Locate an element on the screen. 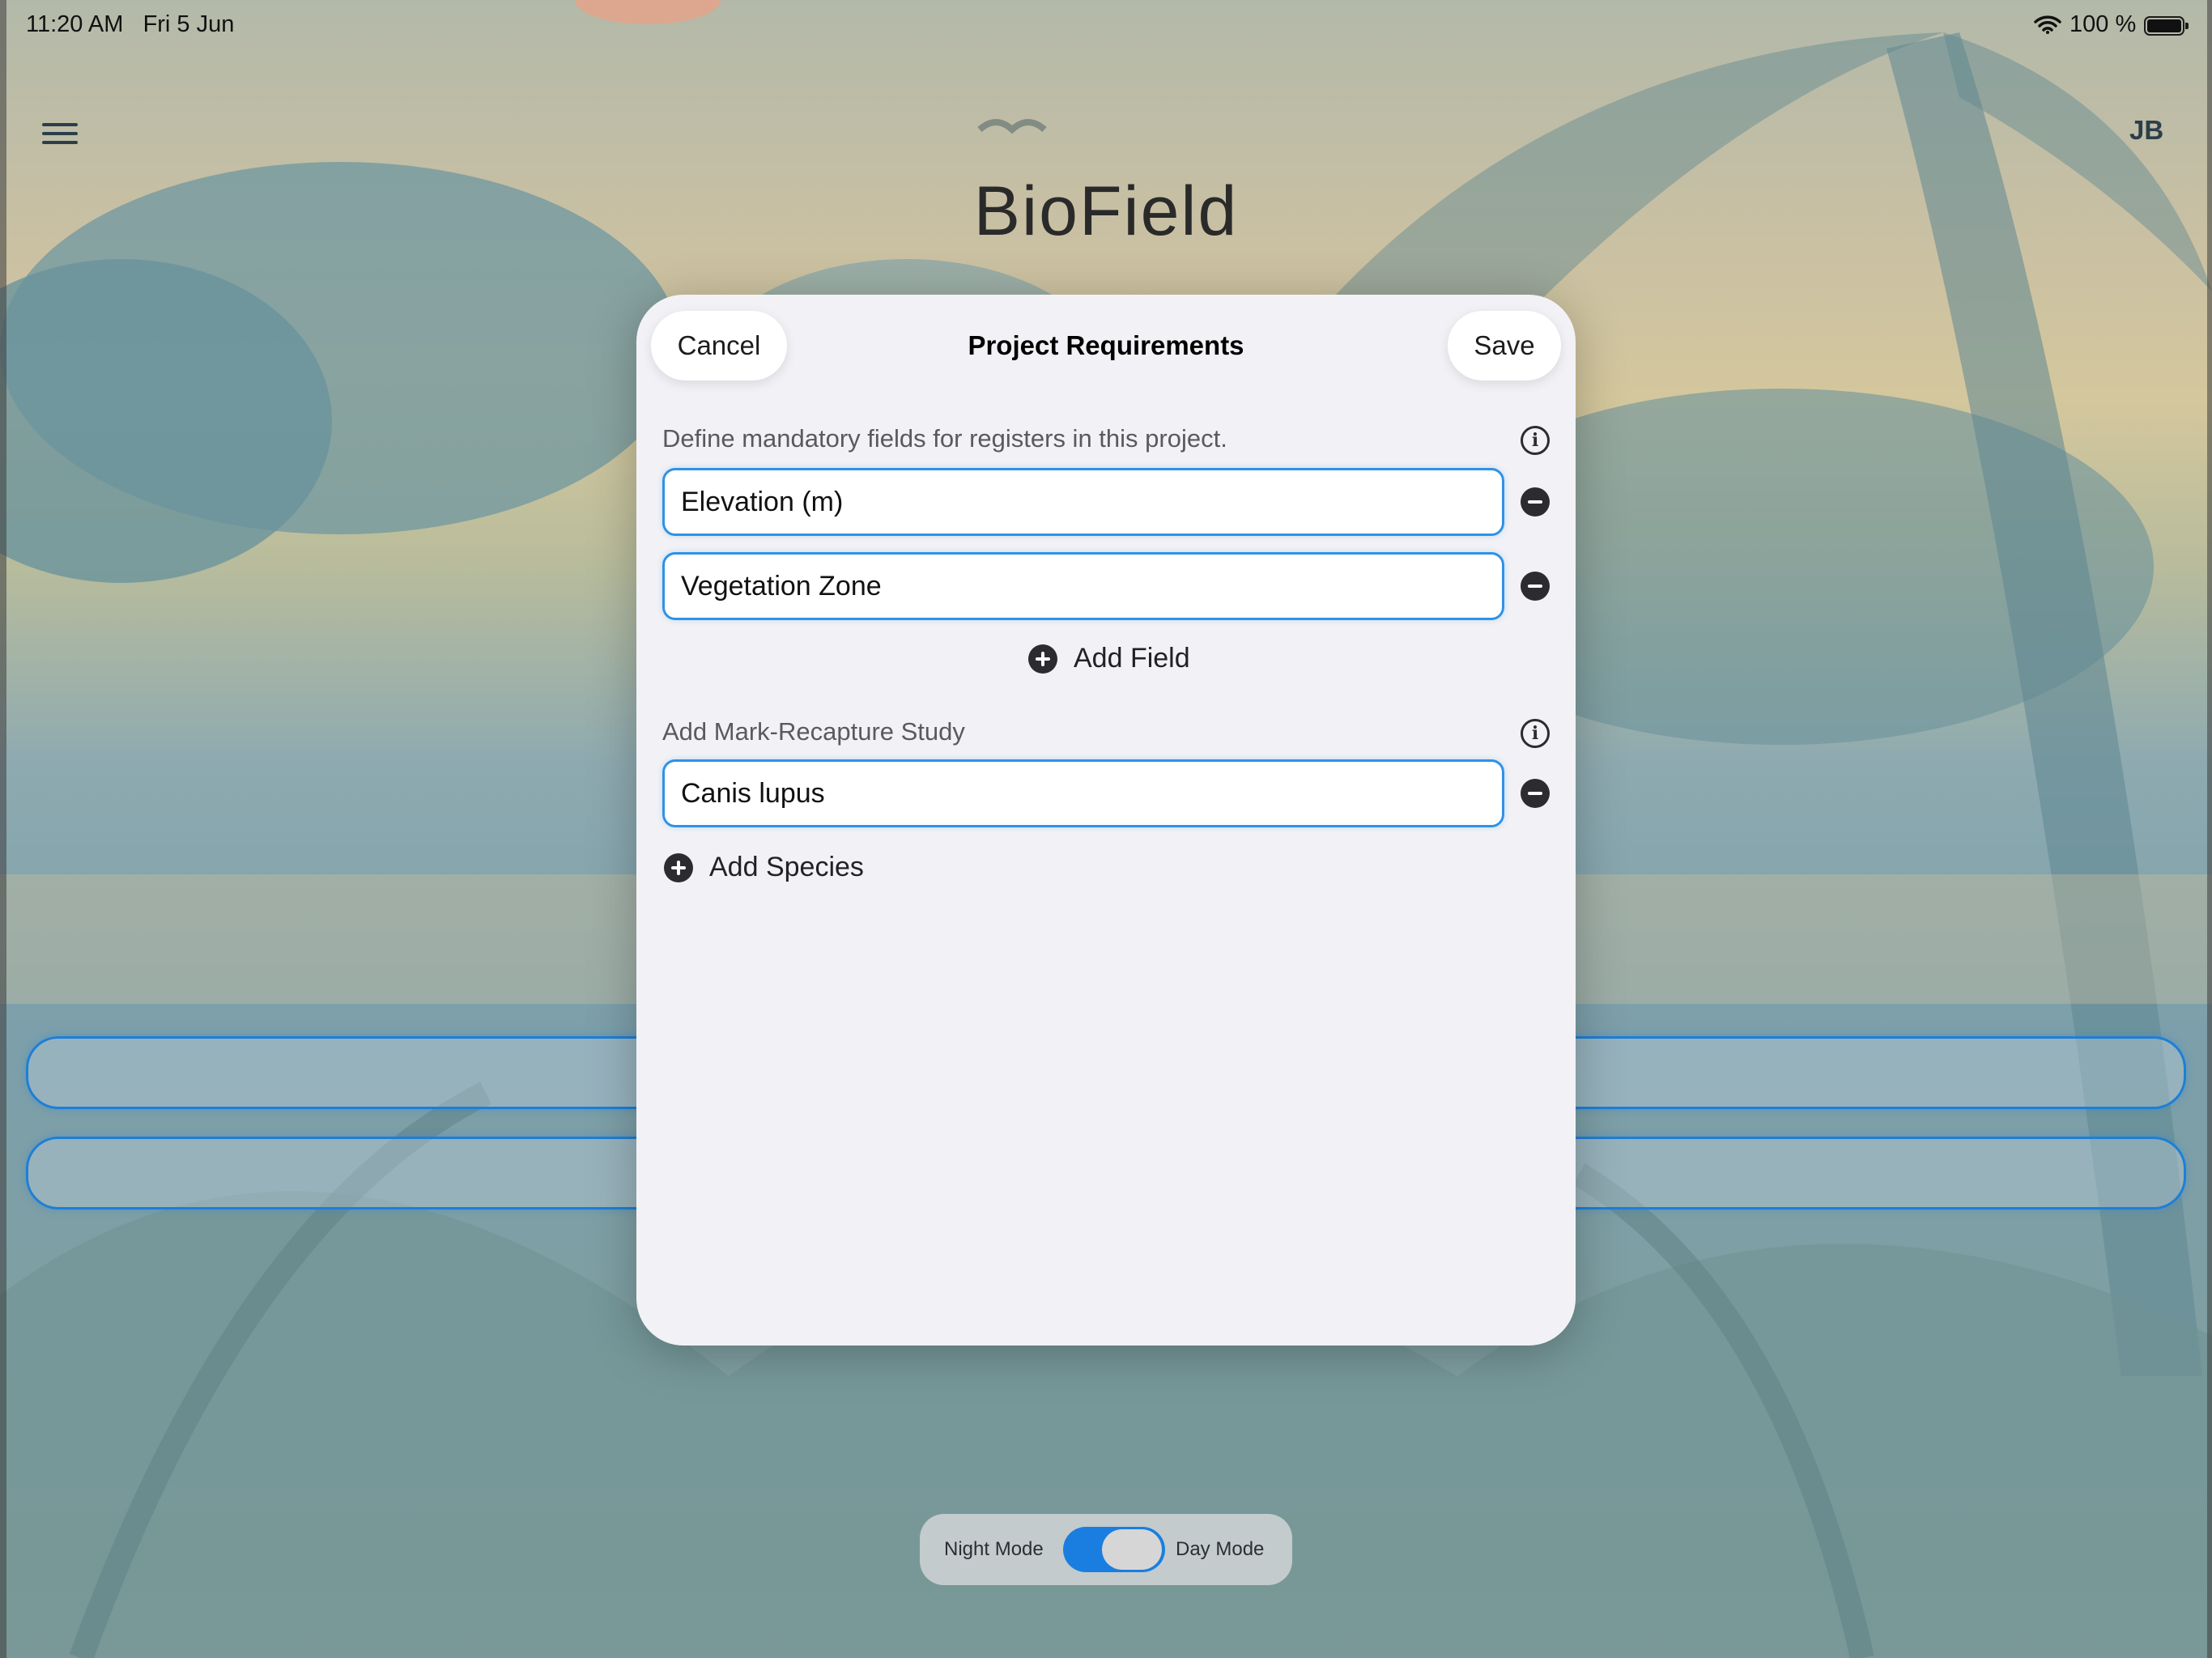 This screenshot has height=1658, width=2212. sheet-title: Project Requirements is located at coordinates (1106, 345).